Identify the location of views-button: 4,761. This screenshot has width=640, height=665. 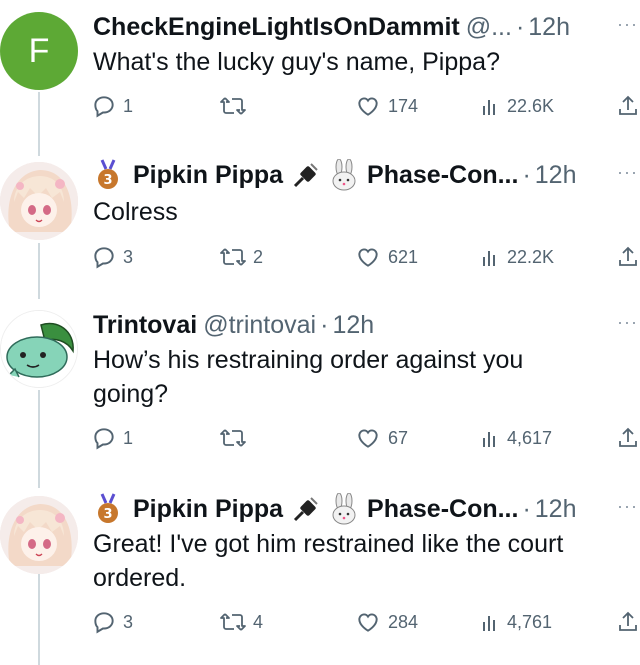
(516, 622).